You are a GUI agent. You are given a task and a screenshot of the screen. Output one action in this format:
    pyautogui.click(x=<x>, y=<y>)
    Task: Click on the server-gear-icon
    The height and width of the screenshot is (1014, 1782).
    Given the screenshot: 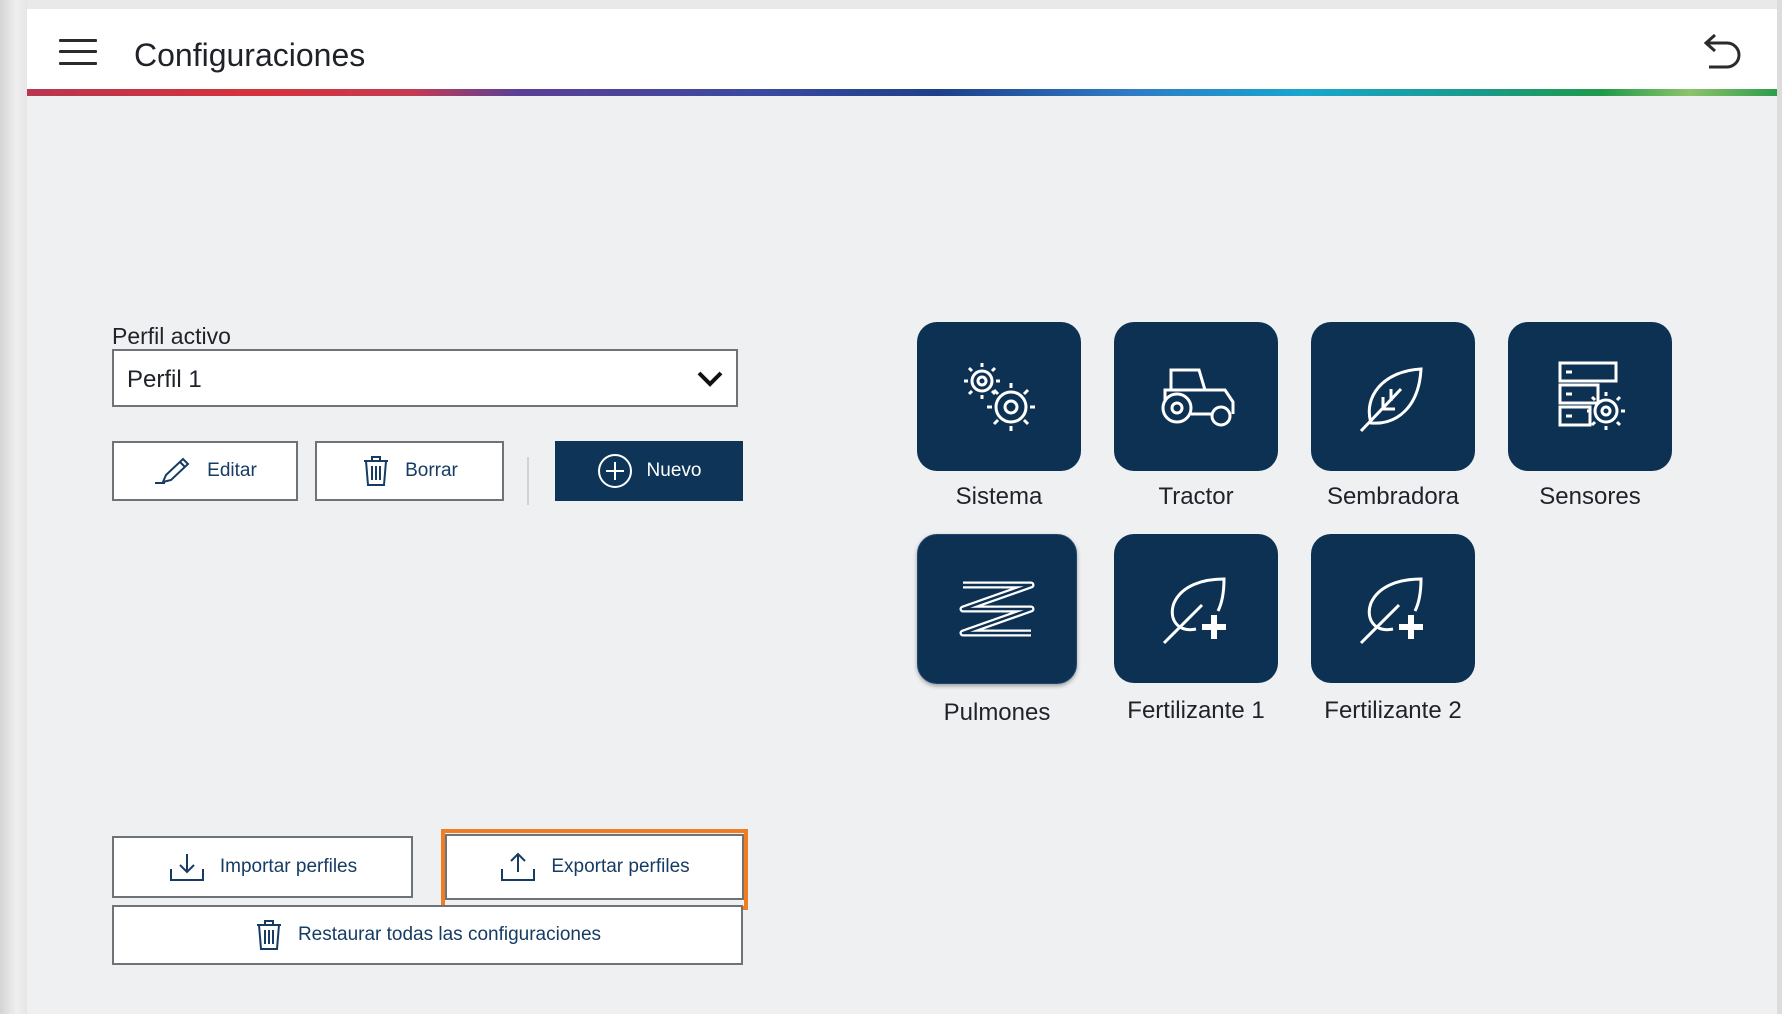 What is the action you would take?
    pyautogui.click(x=1591, y=395)
    